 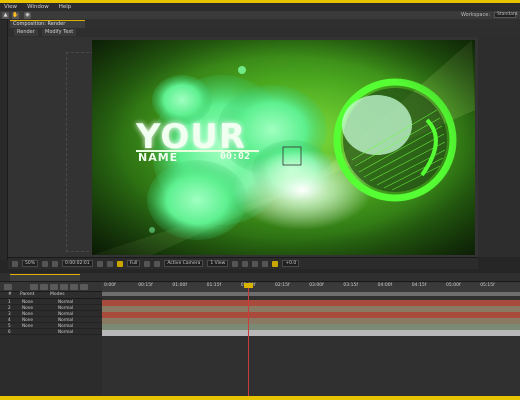 What do you see at coordinates (311, 294) in the screenshot?
I see `work-area-bar` at bounding box center [311, 294].